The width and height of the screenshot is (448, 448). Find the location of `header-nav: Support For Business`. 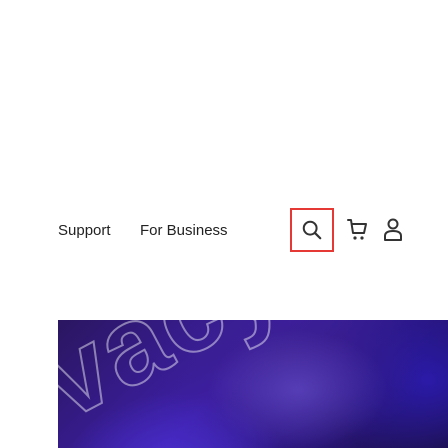

header-nav: Support For Business is located at coordinates (224, 230).